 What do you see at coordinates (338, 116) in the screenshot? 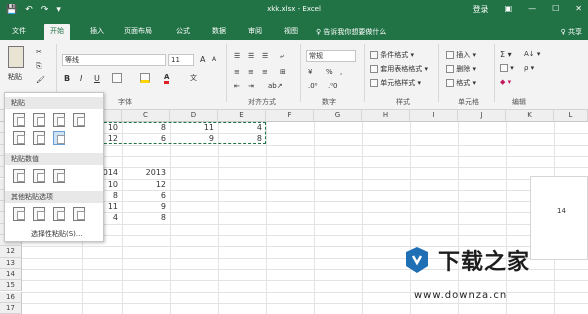
I see `column-header: G` at bounding box center [338, 116].